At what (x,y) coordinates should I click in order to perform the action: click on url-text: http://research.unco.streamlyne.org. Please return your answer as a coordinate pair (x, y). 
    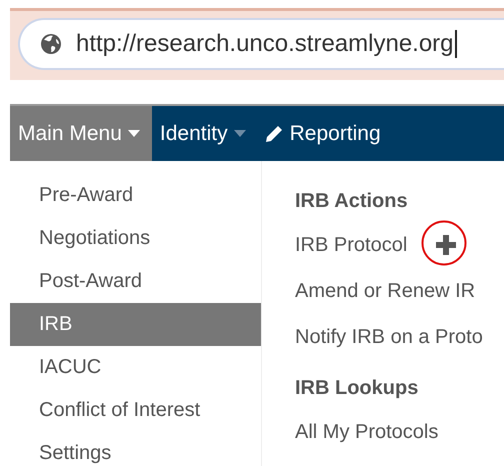
    Looking at the image, I should click on (266, 44).